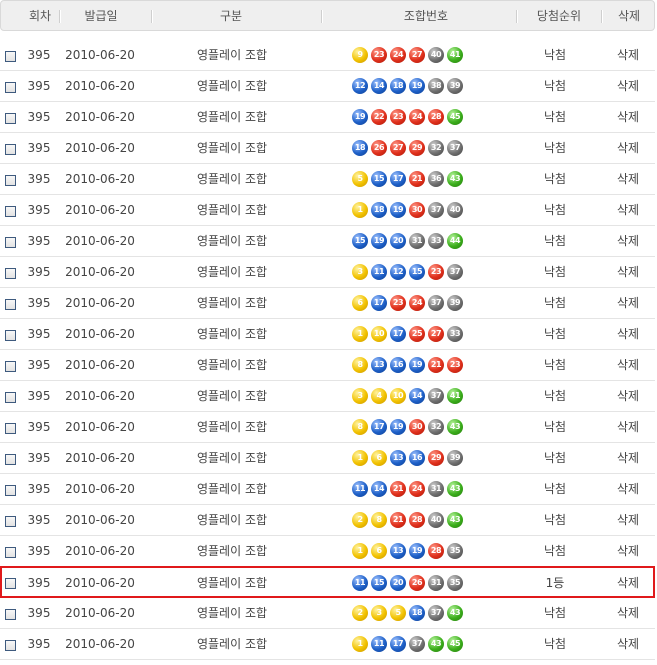  Describe the element at coordinates (327, 396) in the screenshot. I see `table-row: 395 2010-06-20 영플레이 조합 3 4 10 14 37 41 낙첨 삭제` at that location.